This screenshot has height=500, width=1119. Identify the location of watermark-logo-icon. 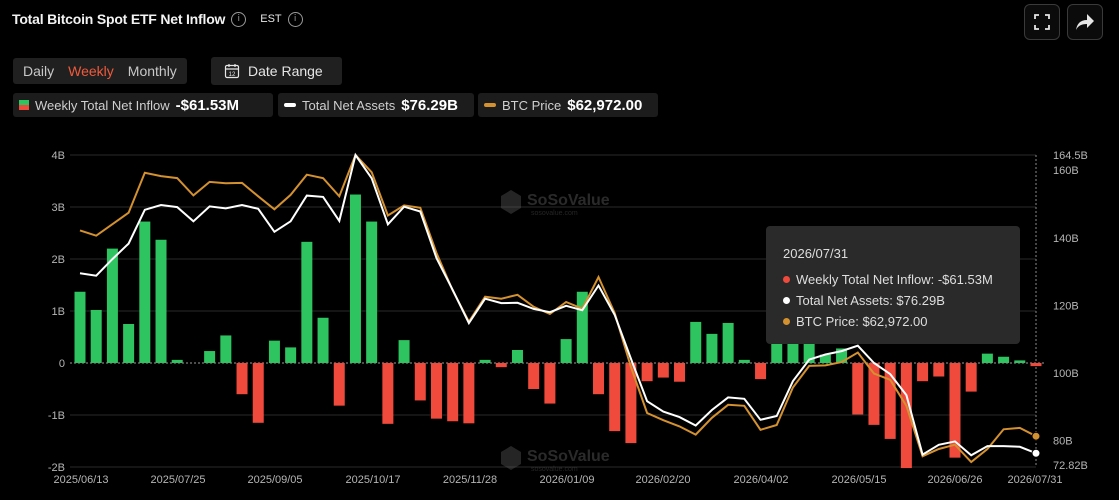
(511, 202).